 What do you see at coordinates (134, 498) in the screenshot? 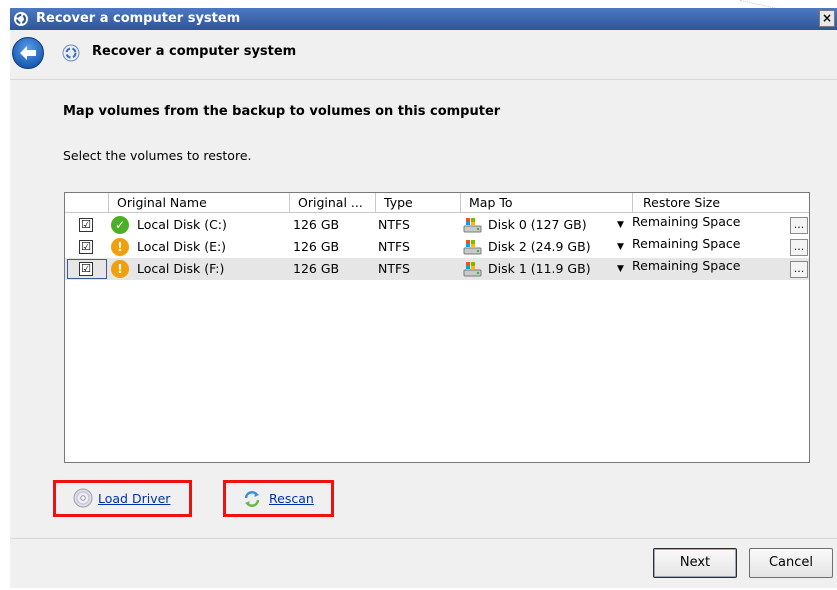
I see `load-driver-link: Load Driver` at bounding box center [134, 498].